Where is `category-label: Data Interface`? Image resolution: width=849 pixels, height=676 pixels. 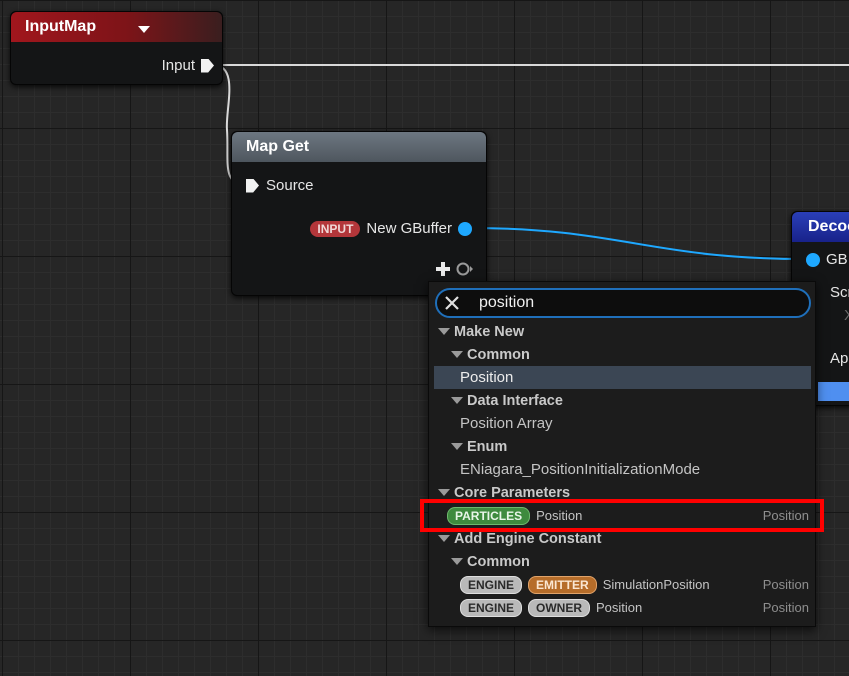 category-label: Data Interface is located at coordinates (515, 400).